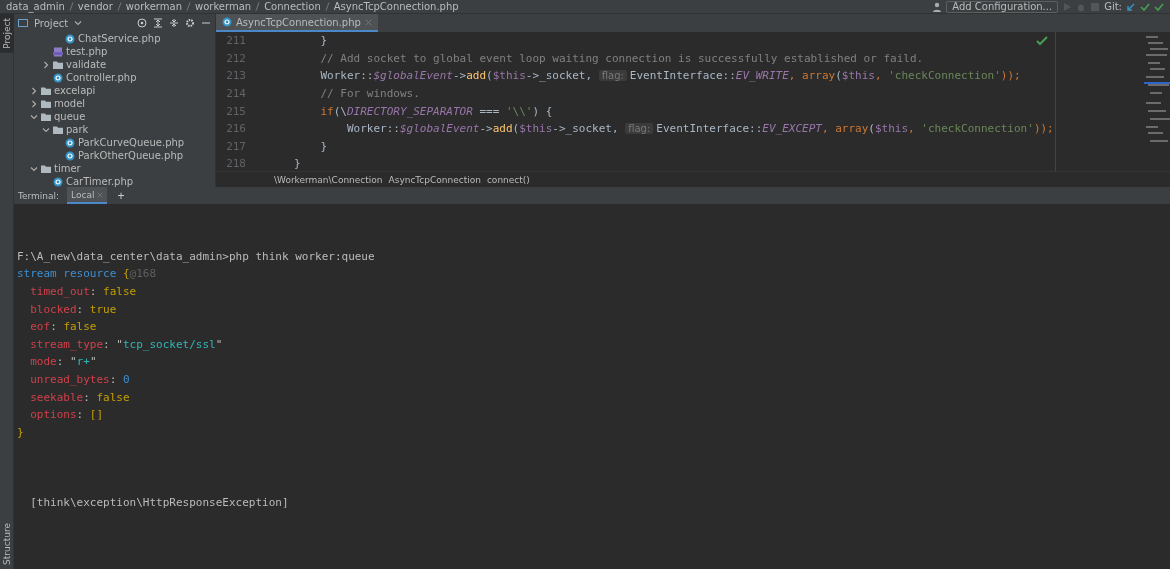 This screenshot has height=569, width=1170. What do you see at coordinates (66, 415) in the screenshot?
I see `terminal-line: options: []` at bounding box center [66, 415].